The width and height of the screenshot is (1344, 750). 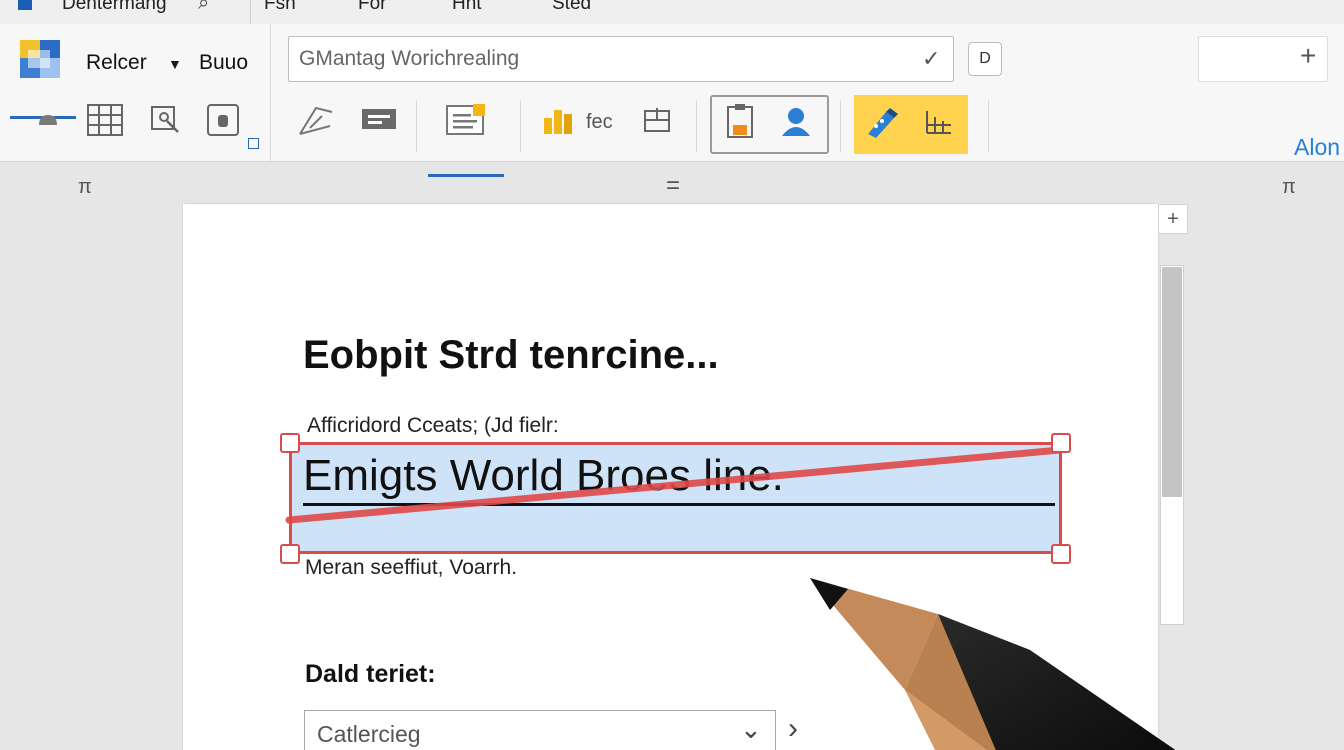 I want to click on resize-handle-bottom-left, so click(x=290, y=554).